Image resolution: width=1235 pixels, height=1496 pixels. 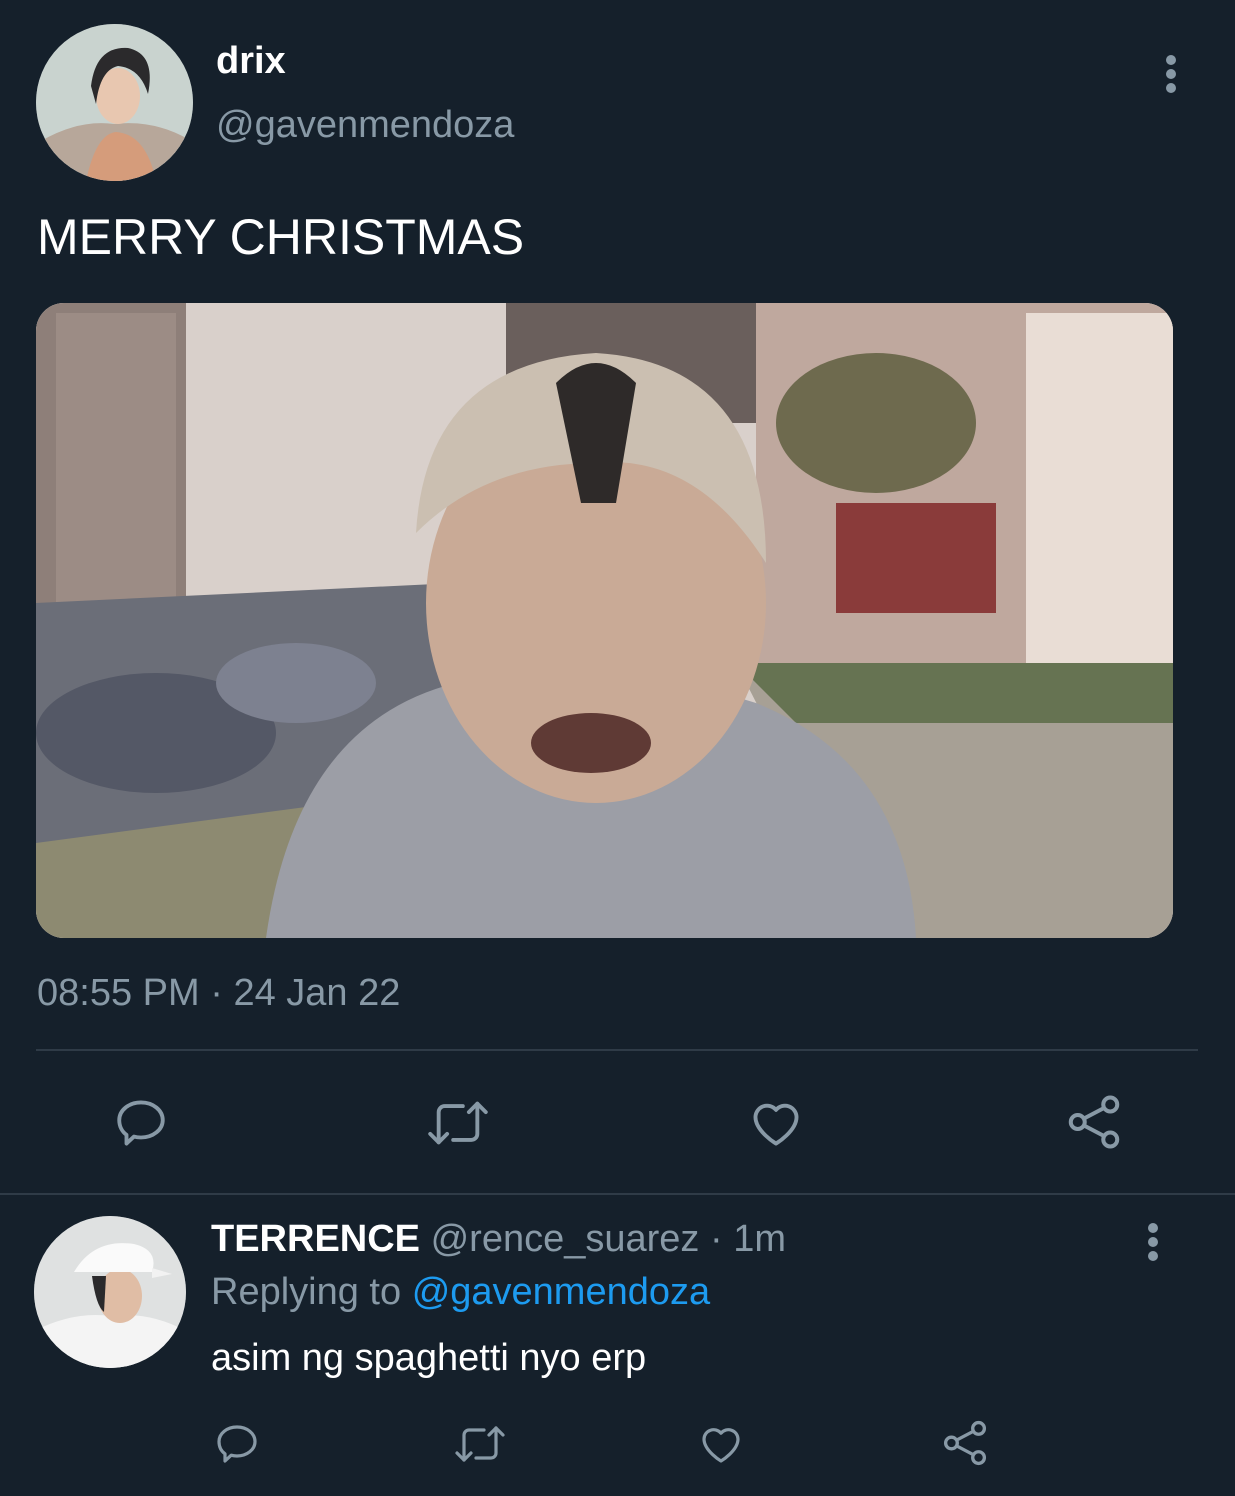 What do you see at coordinates (721, 1444) in the screenshot?
I see `reply-heart-icon` at bounding box center [721, 1444].